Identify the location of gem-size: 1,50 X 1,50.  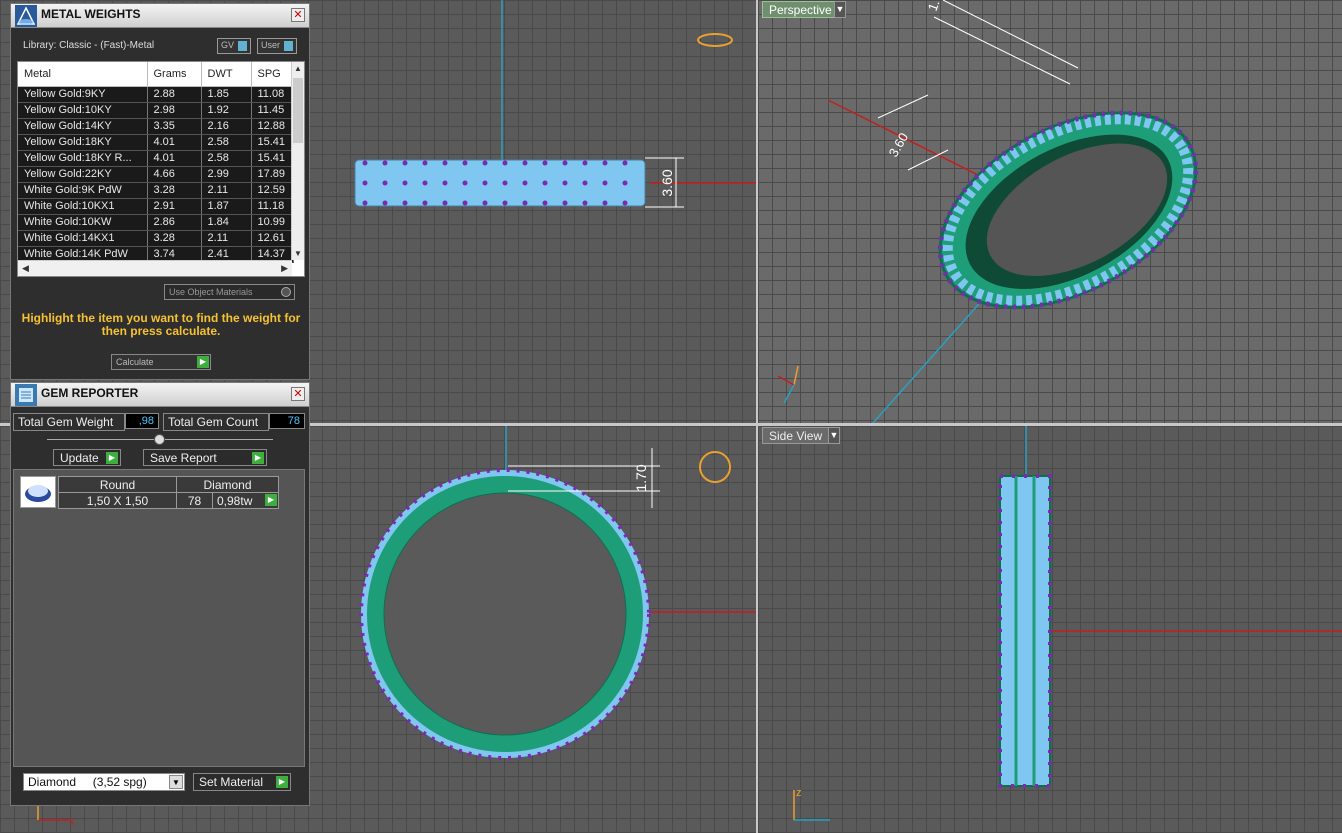
(117, 500).